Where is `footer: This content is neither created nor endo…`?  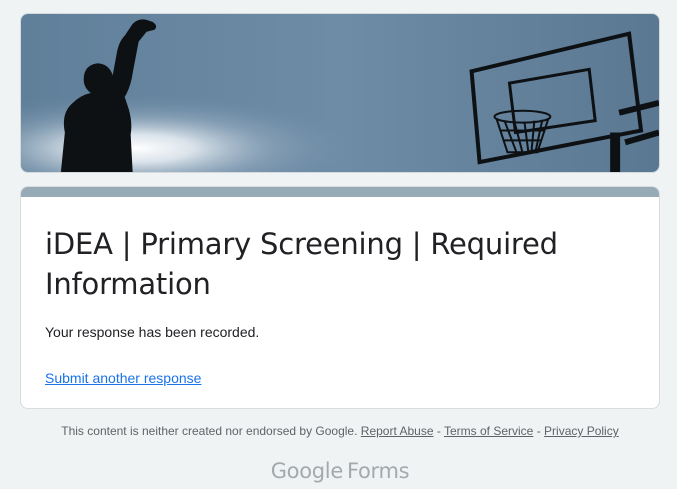 footer: This content is neither created nor endo… is located at coordinates (338, 431).